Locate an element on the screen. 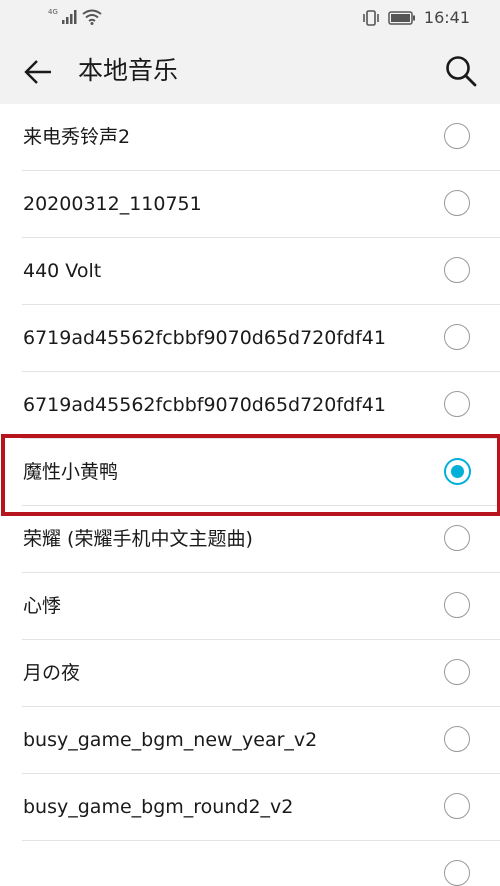 This screenshot has height=886, width=500. list-item-partial is located at coordinates (250, 863).